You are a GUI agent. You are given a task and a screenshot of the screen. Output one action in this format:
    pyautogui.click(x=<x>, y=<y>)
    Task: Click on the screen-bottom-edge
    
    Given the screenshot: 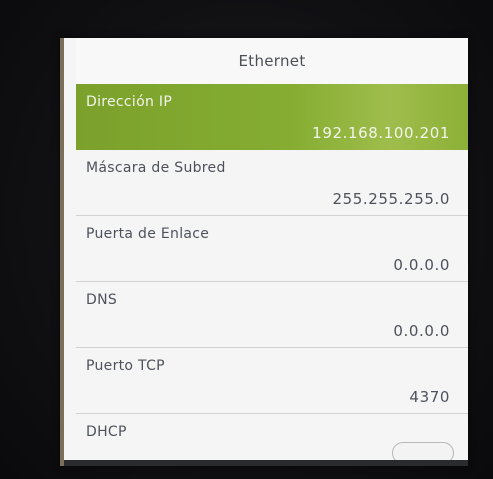 What is the action you would take?
    pyautogui.click(x=266, y=463)
    